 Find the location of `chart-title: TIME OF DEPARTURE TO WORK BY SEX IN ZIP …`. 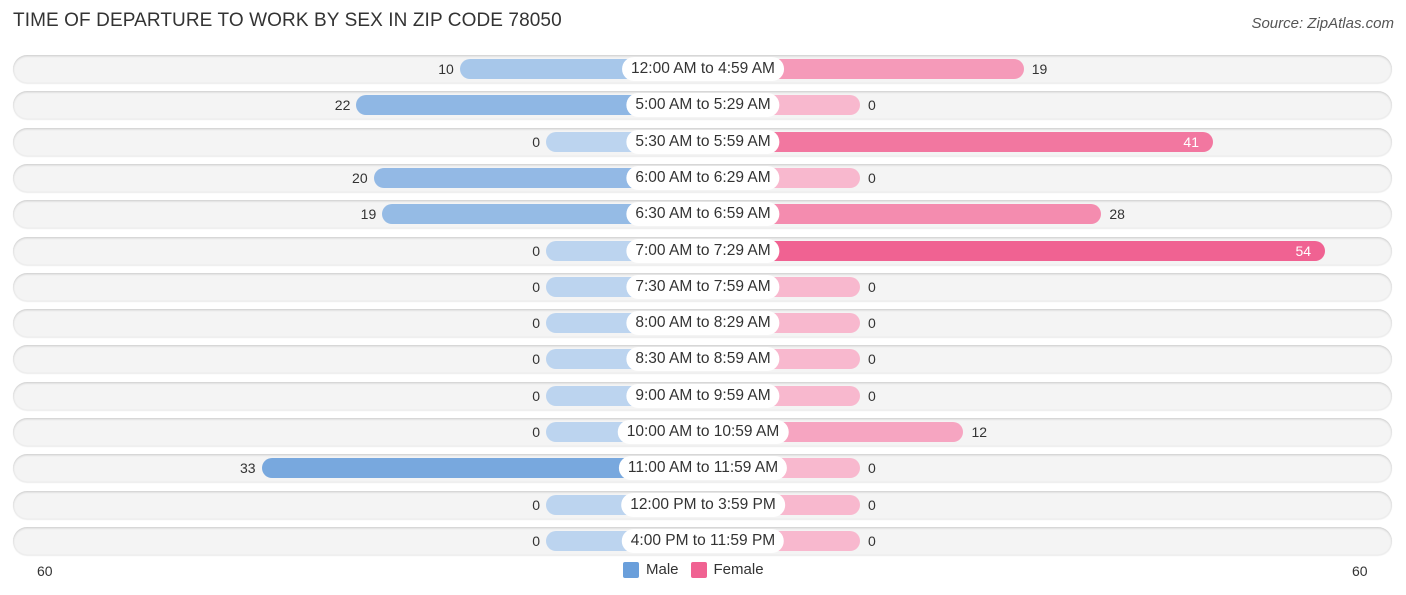

chart-title: TIME OF DEPARTURE TO WORK BY SEX IN ZIP … is located at coordinates (287, 20).